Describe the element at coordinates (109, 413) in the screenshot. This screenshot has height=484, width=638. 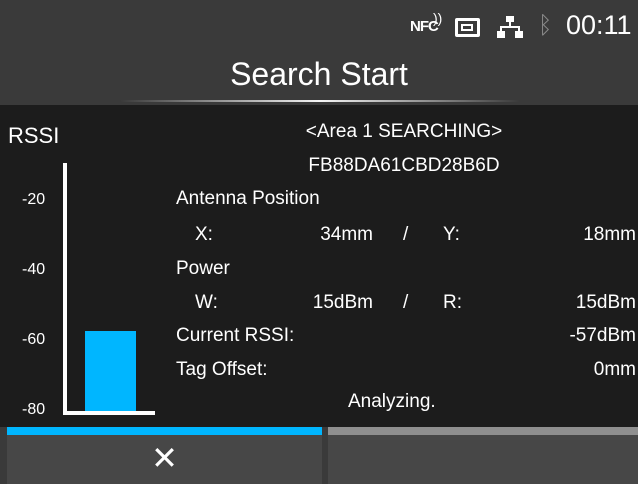
I see `rssi-x-axis` at that location.